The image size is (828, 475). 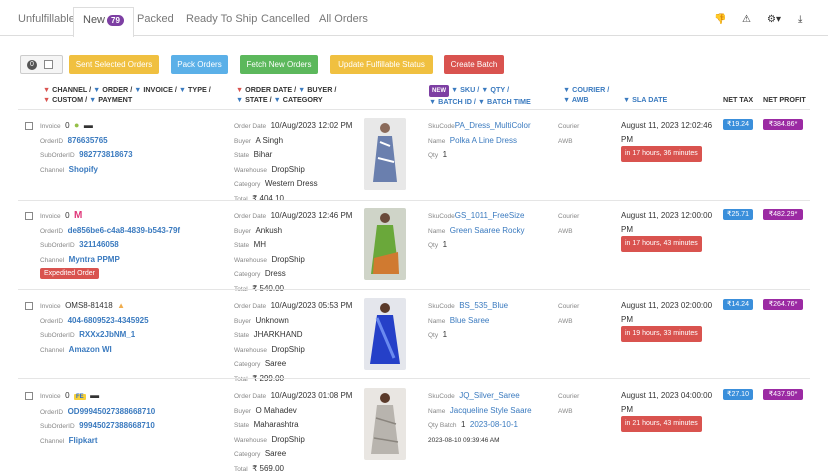 What do you see at coordinates (160, 89) in the screenshot?
I see `header-invoice: INVOICE /` at bounding box center [160, 89].